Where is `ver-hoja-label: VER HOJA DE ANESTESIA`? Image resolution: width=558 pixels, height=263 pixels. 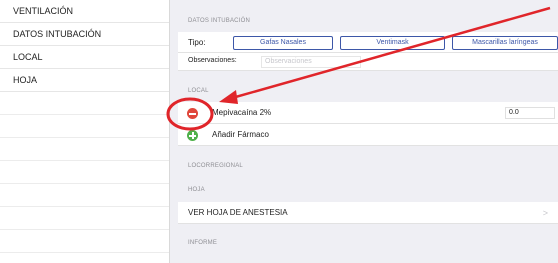
ver-hoja-label: VER HOJA DE ANESTESIA is located at coordinates (238, 212).